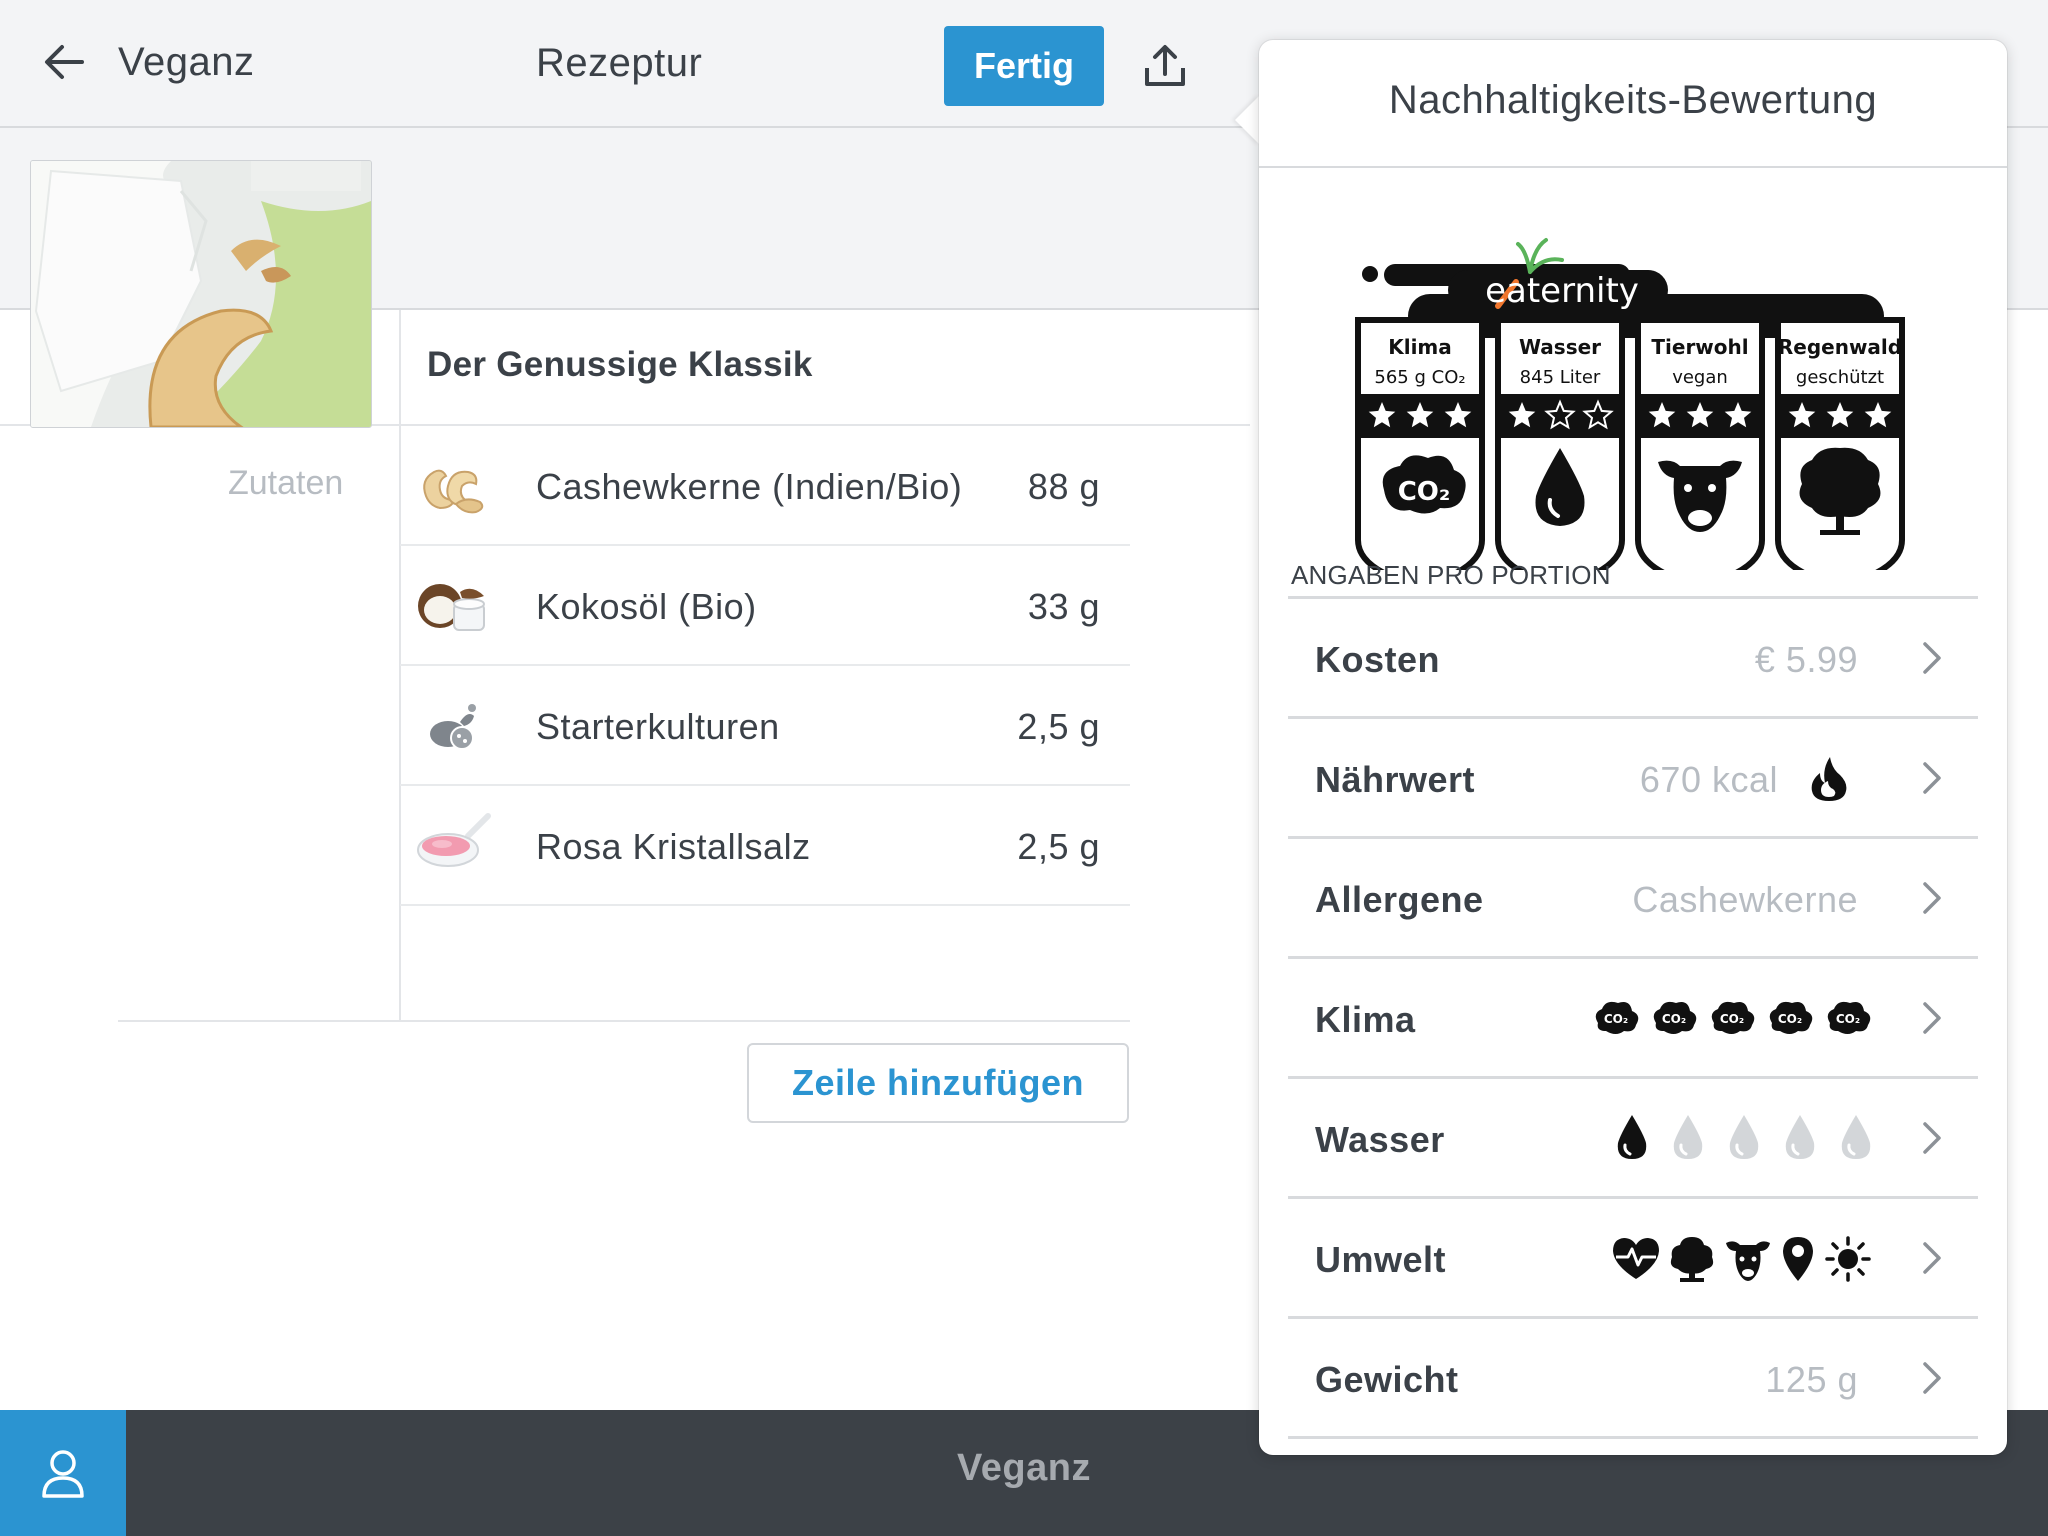 The image size is (2048, 1536). I want to click on divider, so click(624, 1021).